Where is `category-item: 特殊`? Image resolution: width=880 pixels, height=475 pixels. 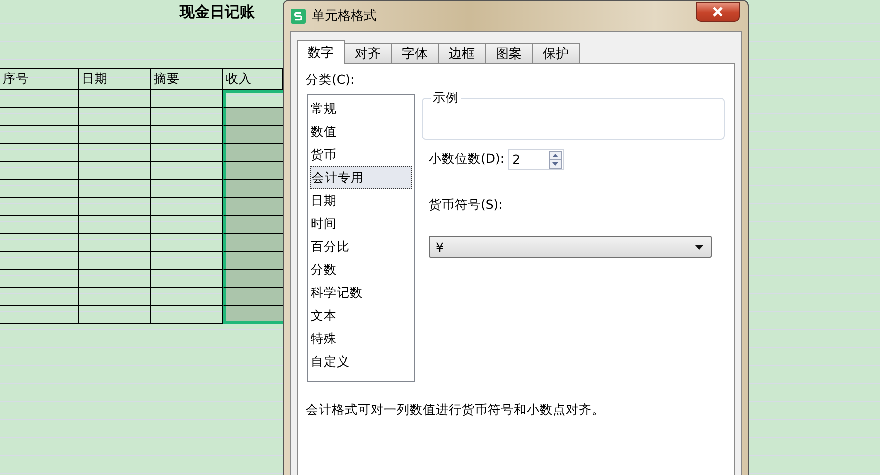
category-item: 特殊 is located at coordinates (361, 338).